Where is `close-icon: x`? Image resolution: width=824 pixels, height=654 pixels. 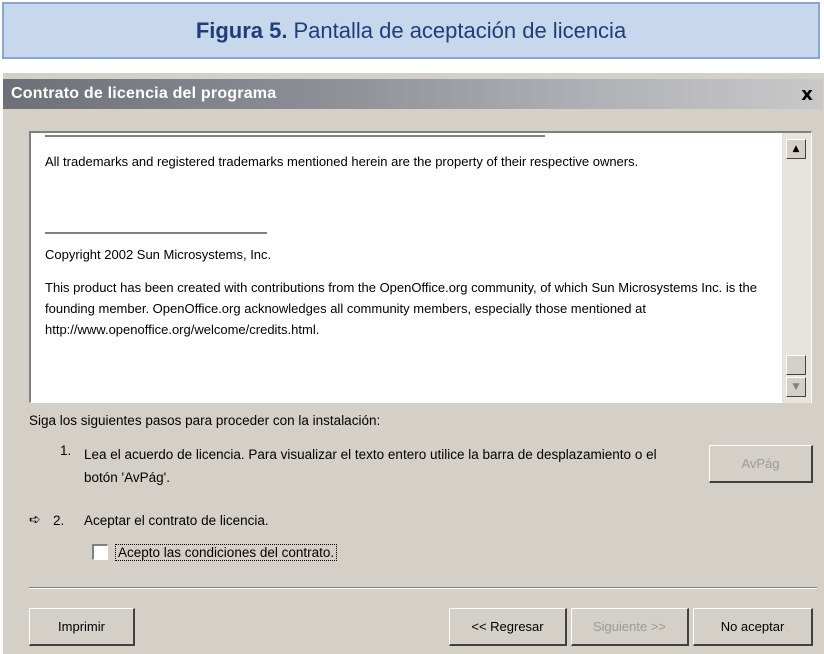 close-icon: x is located at coordinates (807, 94).